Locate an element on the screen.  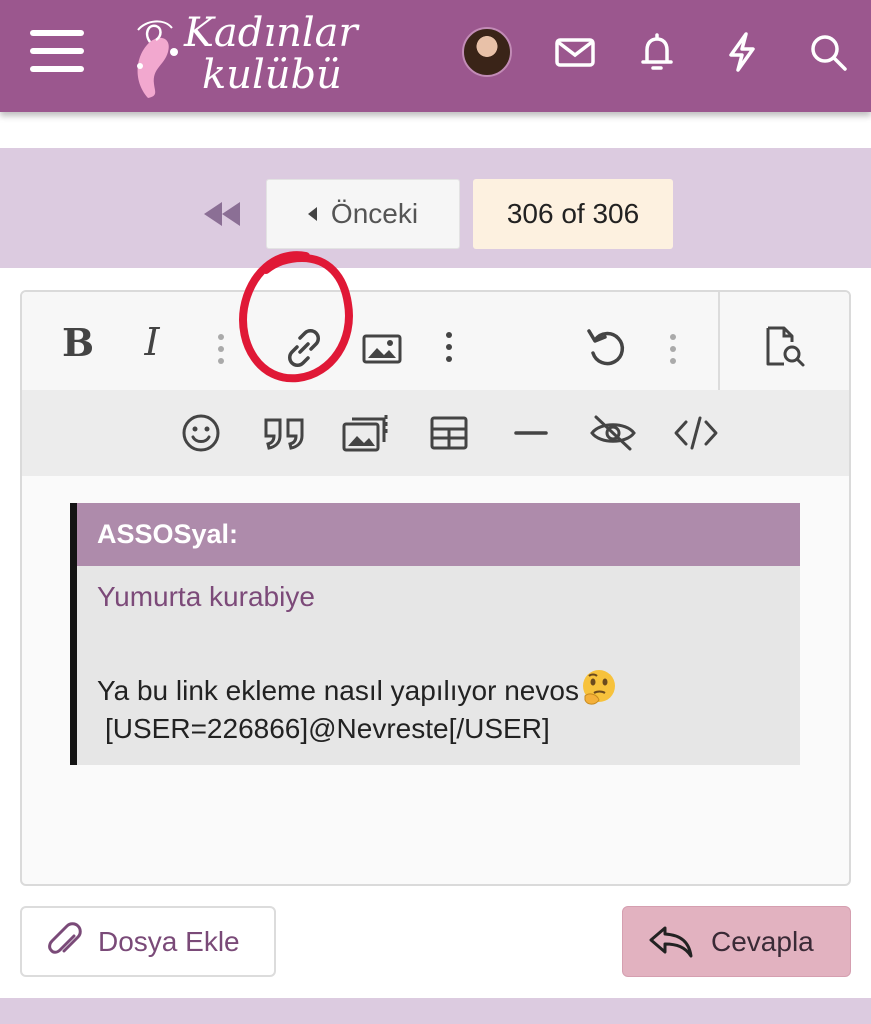
table-icon is located at coordinates (449, 433).